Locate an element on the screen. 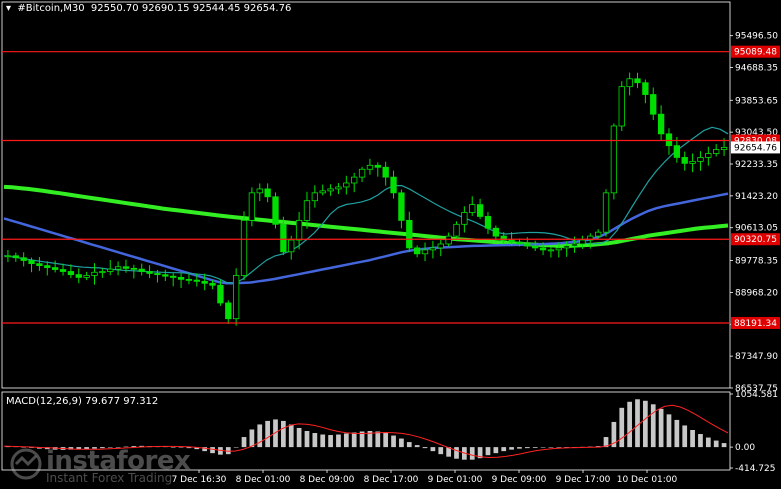 This screenshot has width=781, height=489. time-axis-tick-label: 8 Dec 17:00 is located at coordinates (391, 480).